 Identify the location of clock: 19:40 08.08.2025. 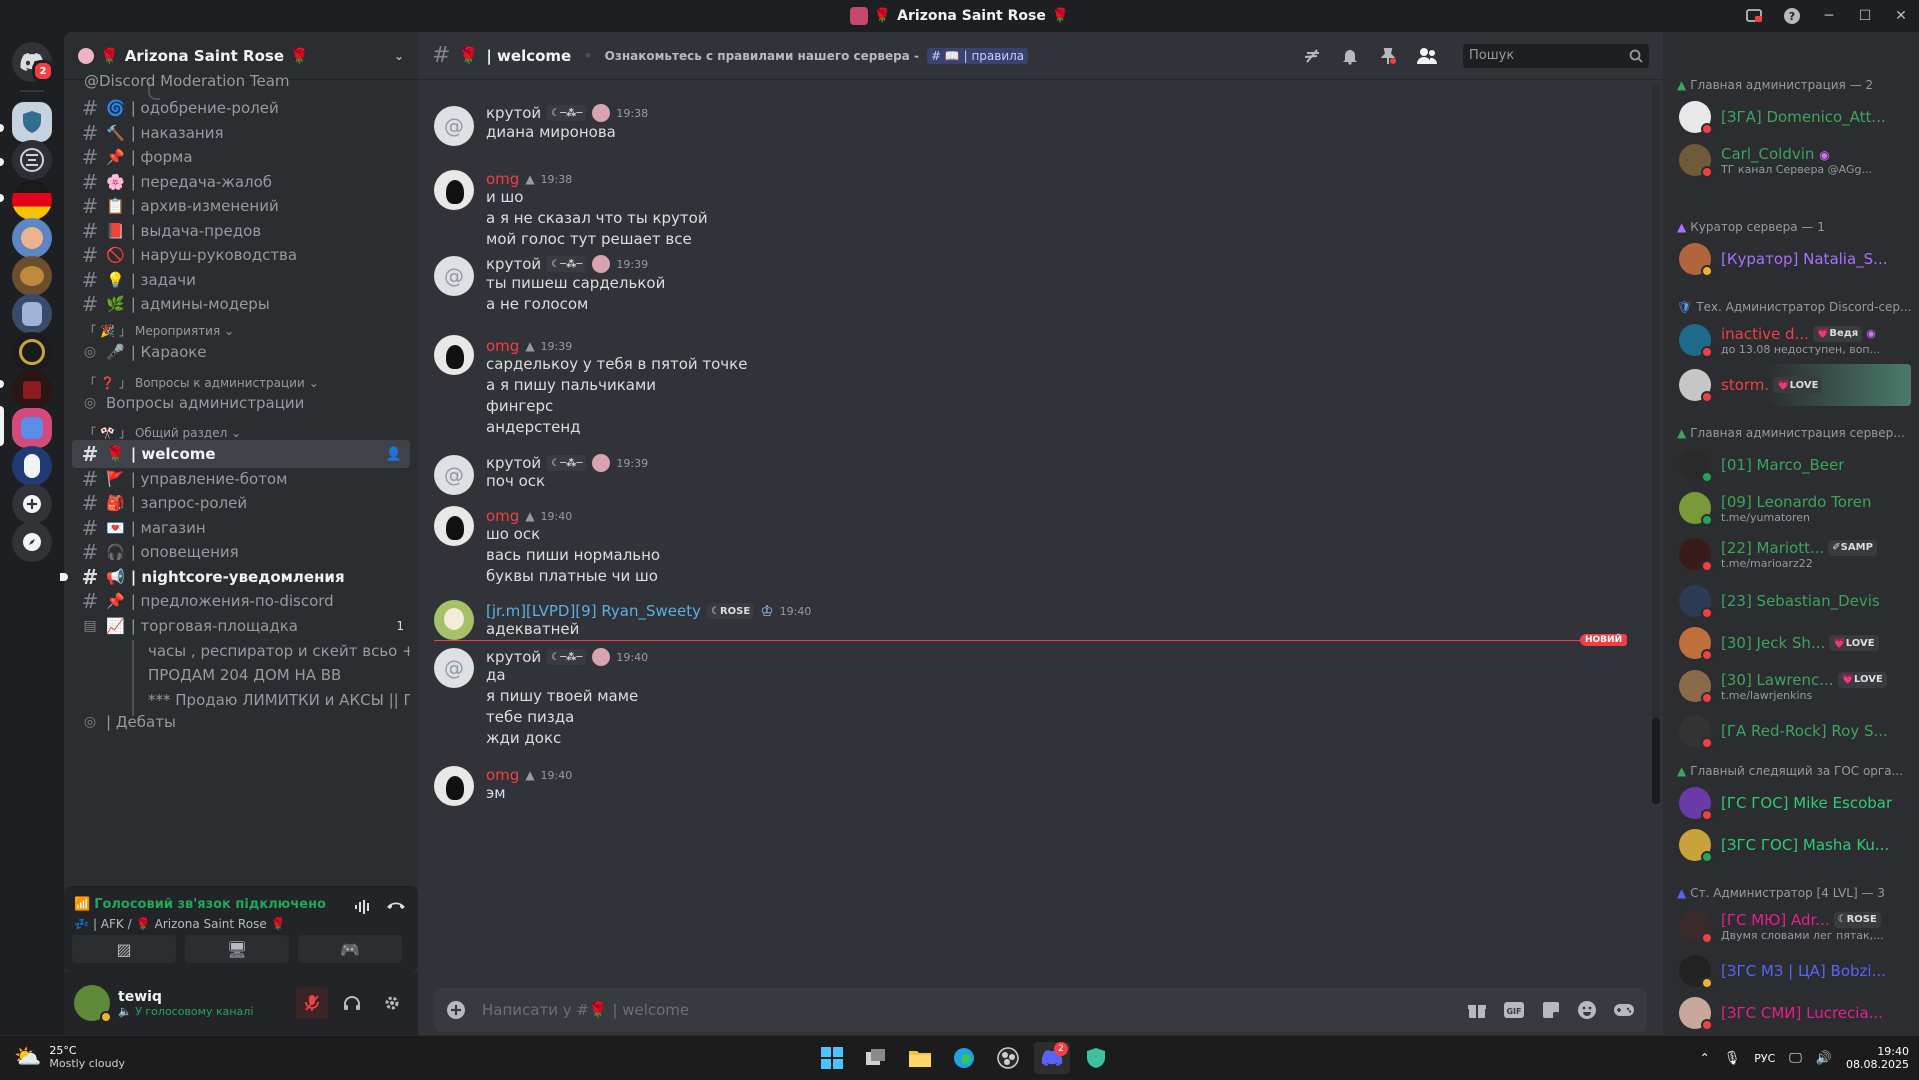
(1877, 1058).